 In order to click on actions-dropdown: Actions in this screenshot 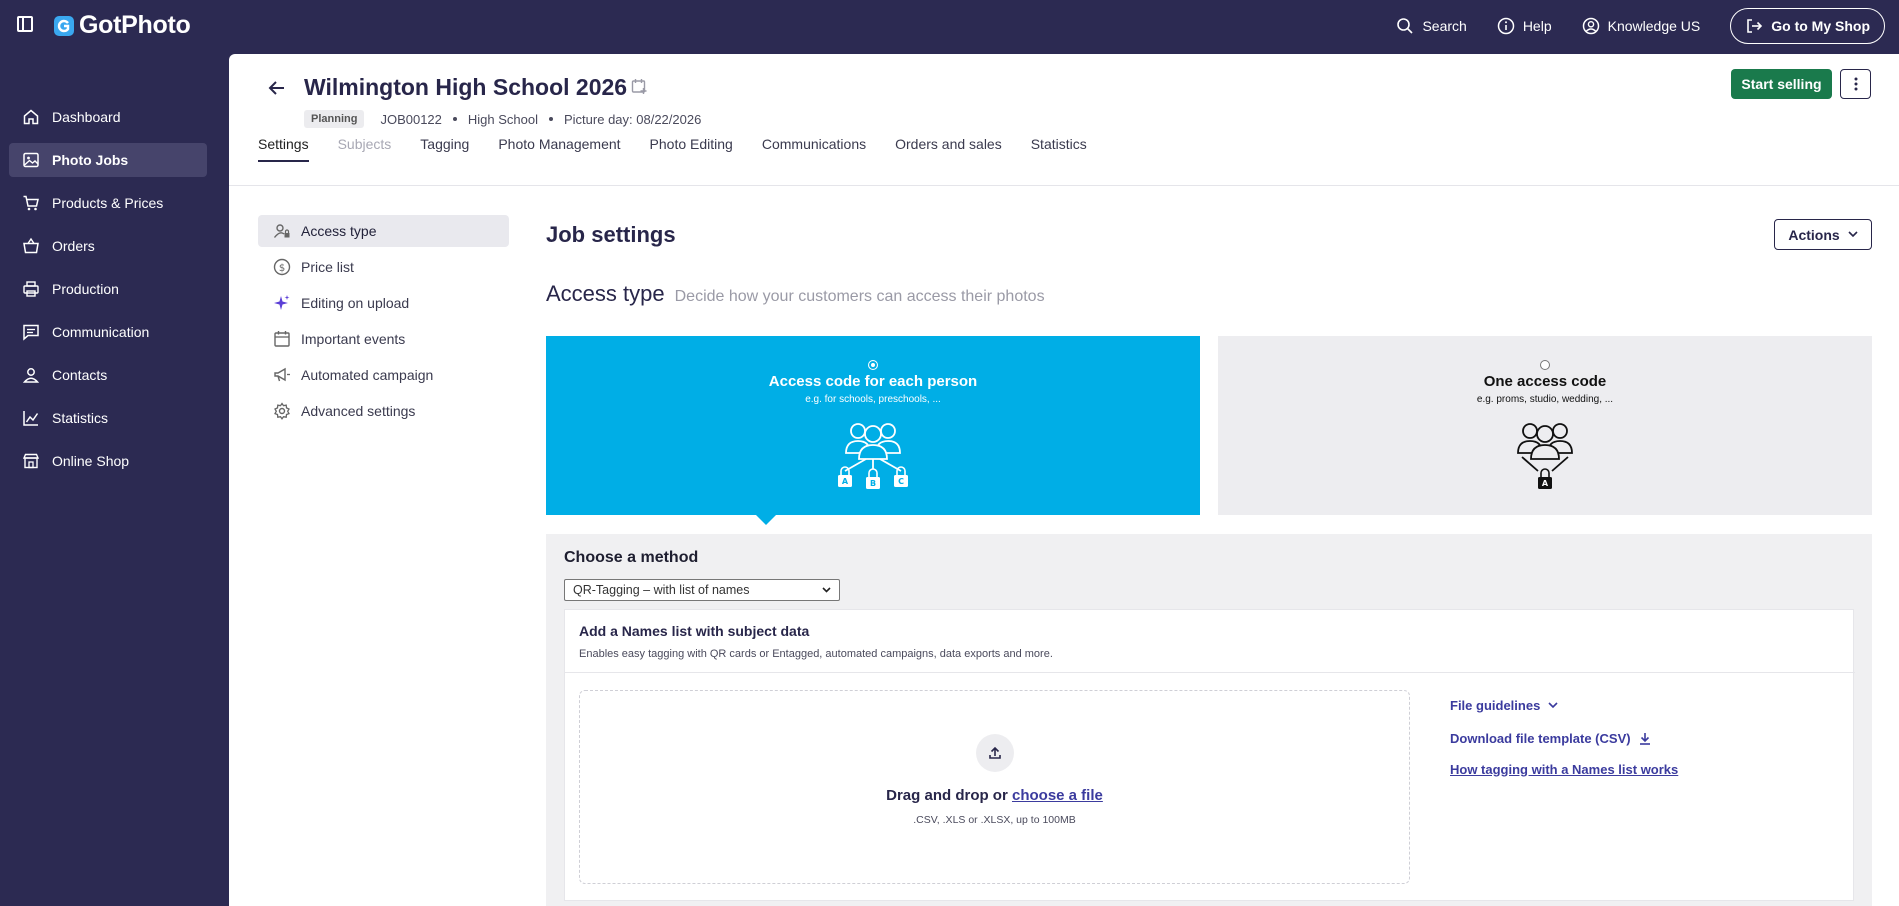, I will do `click(1823, 234)`.